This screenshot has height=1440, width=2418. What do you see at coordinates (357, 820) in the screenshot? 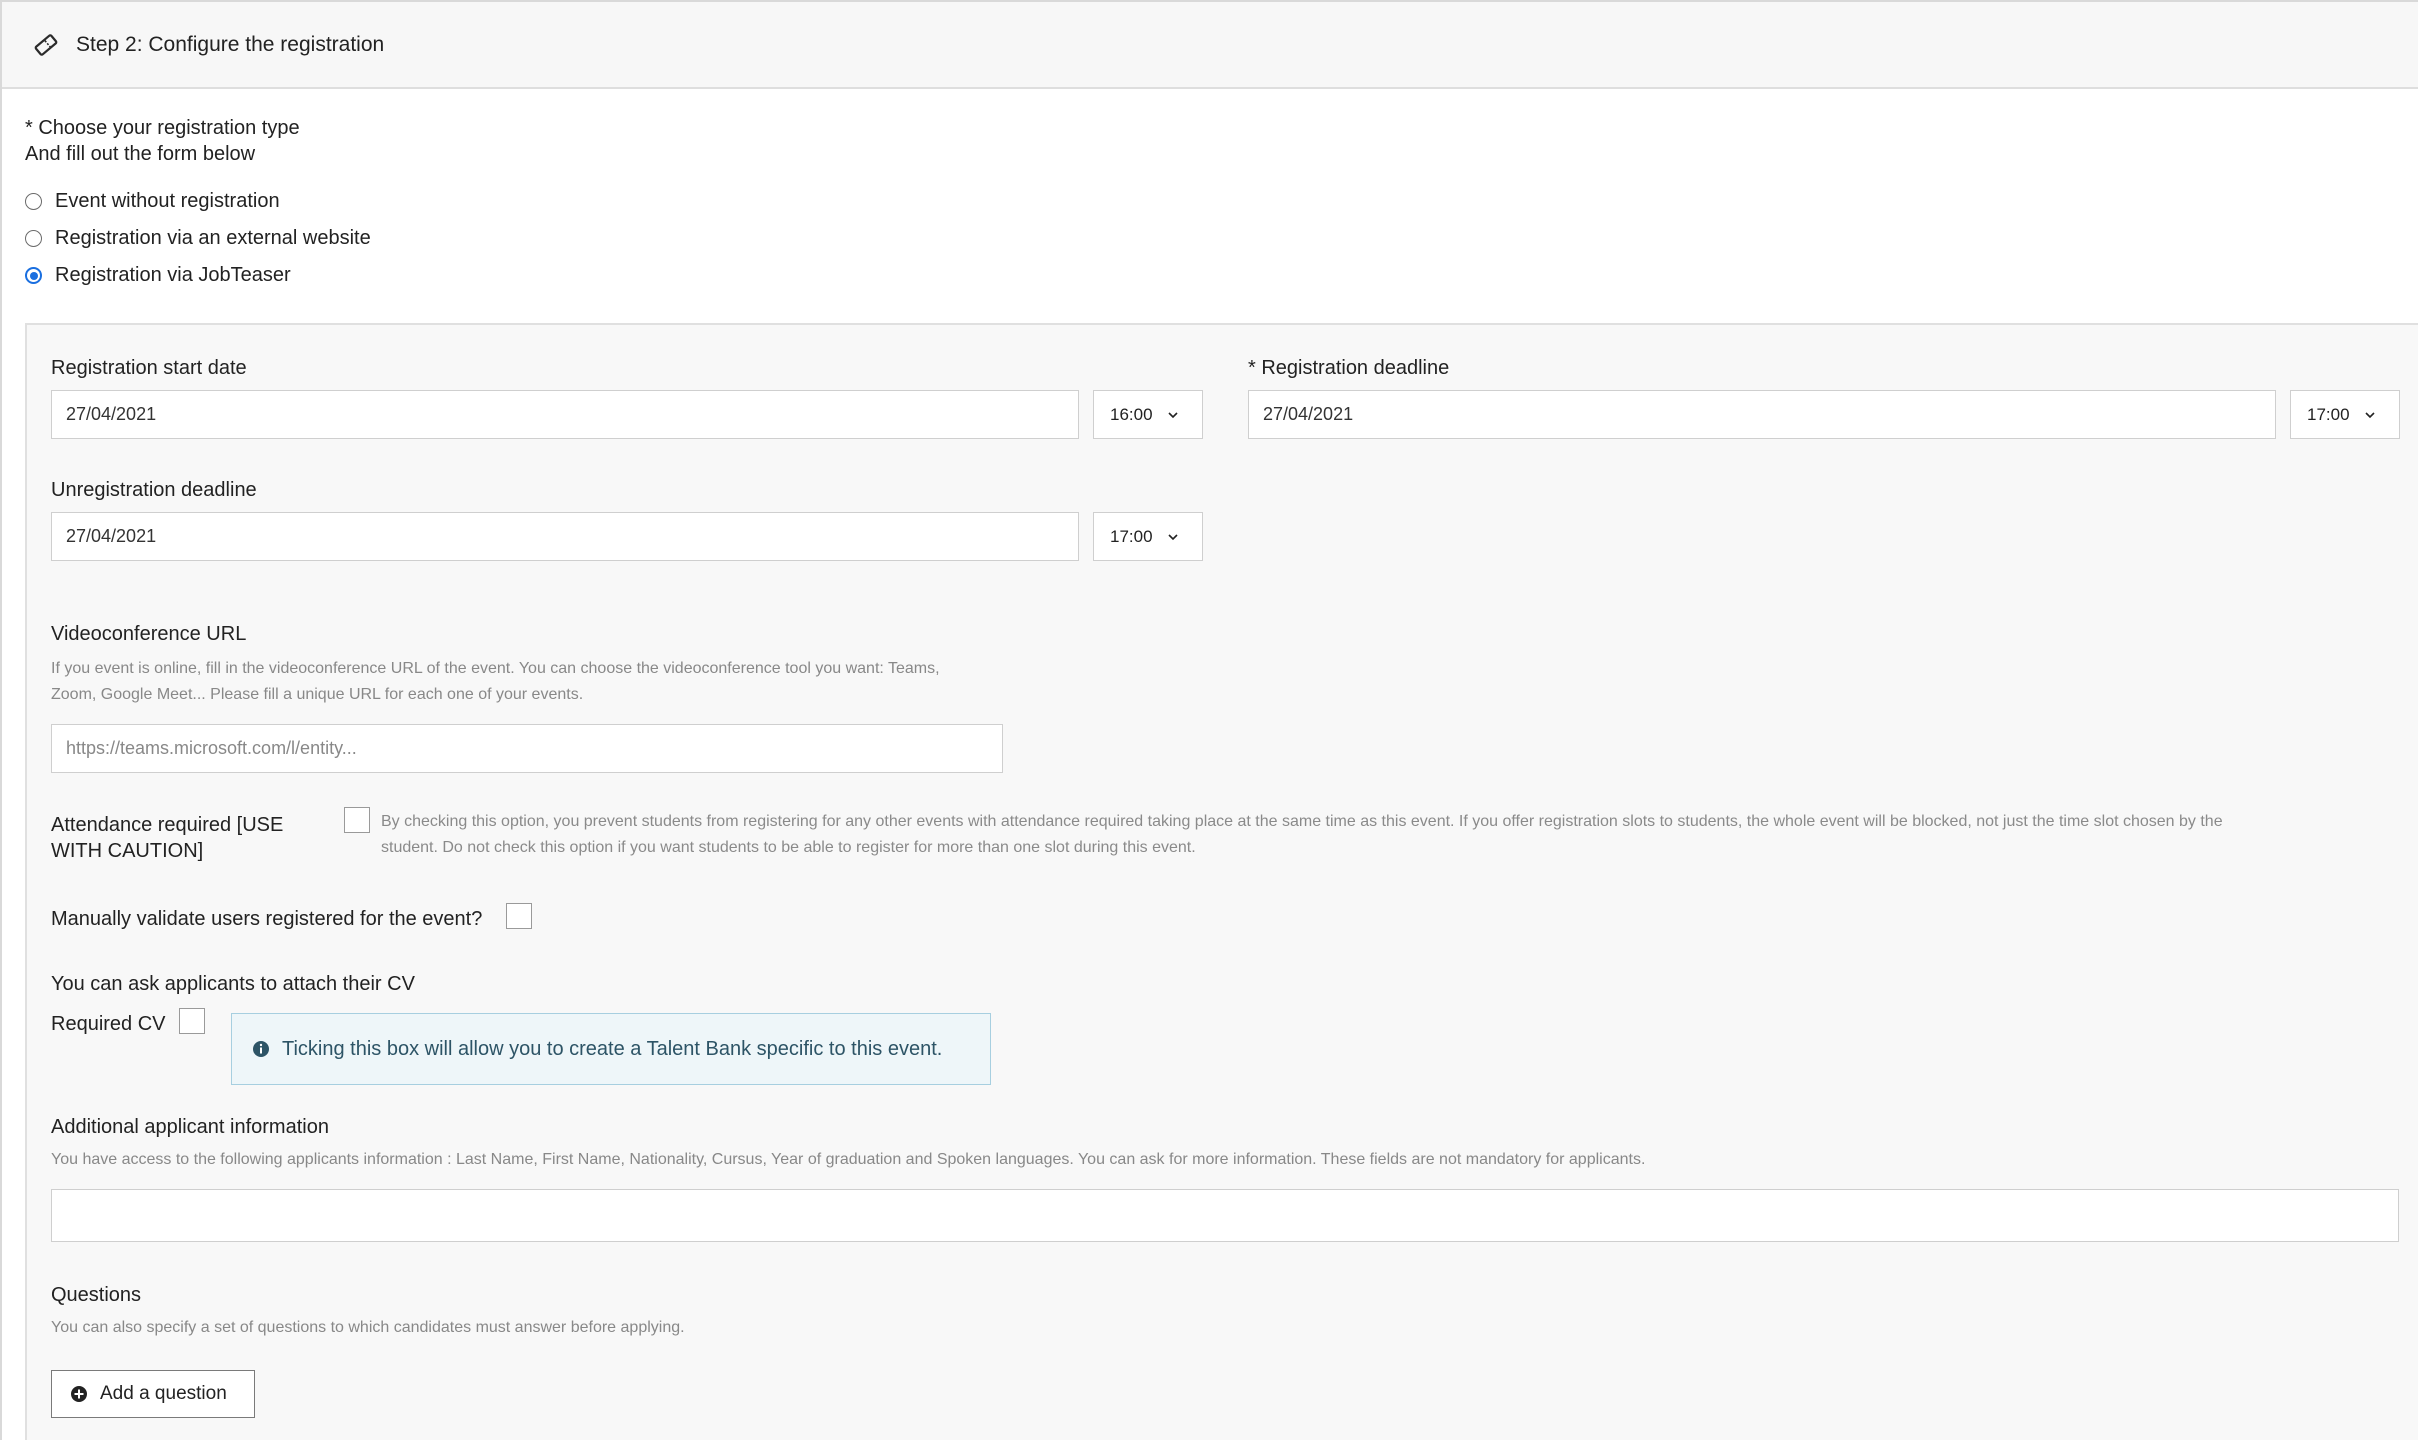
I see `attendance-checkbox` at bounding box center [357, 820].